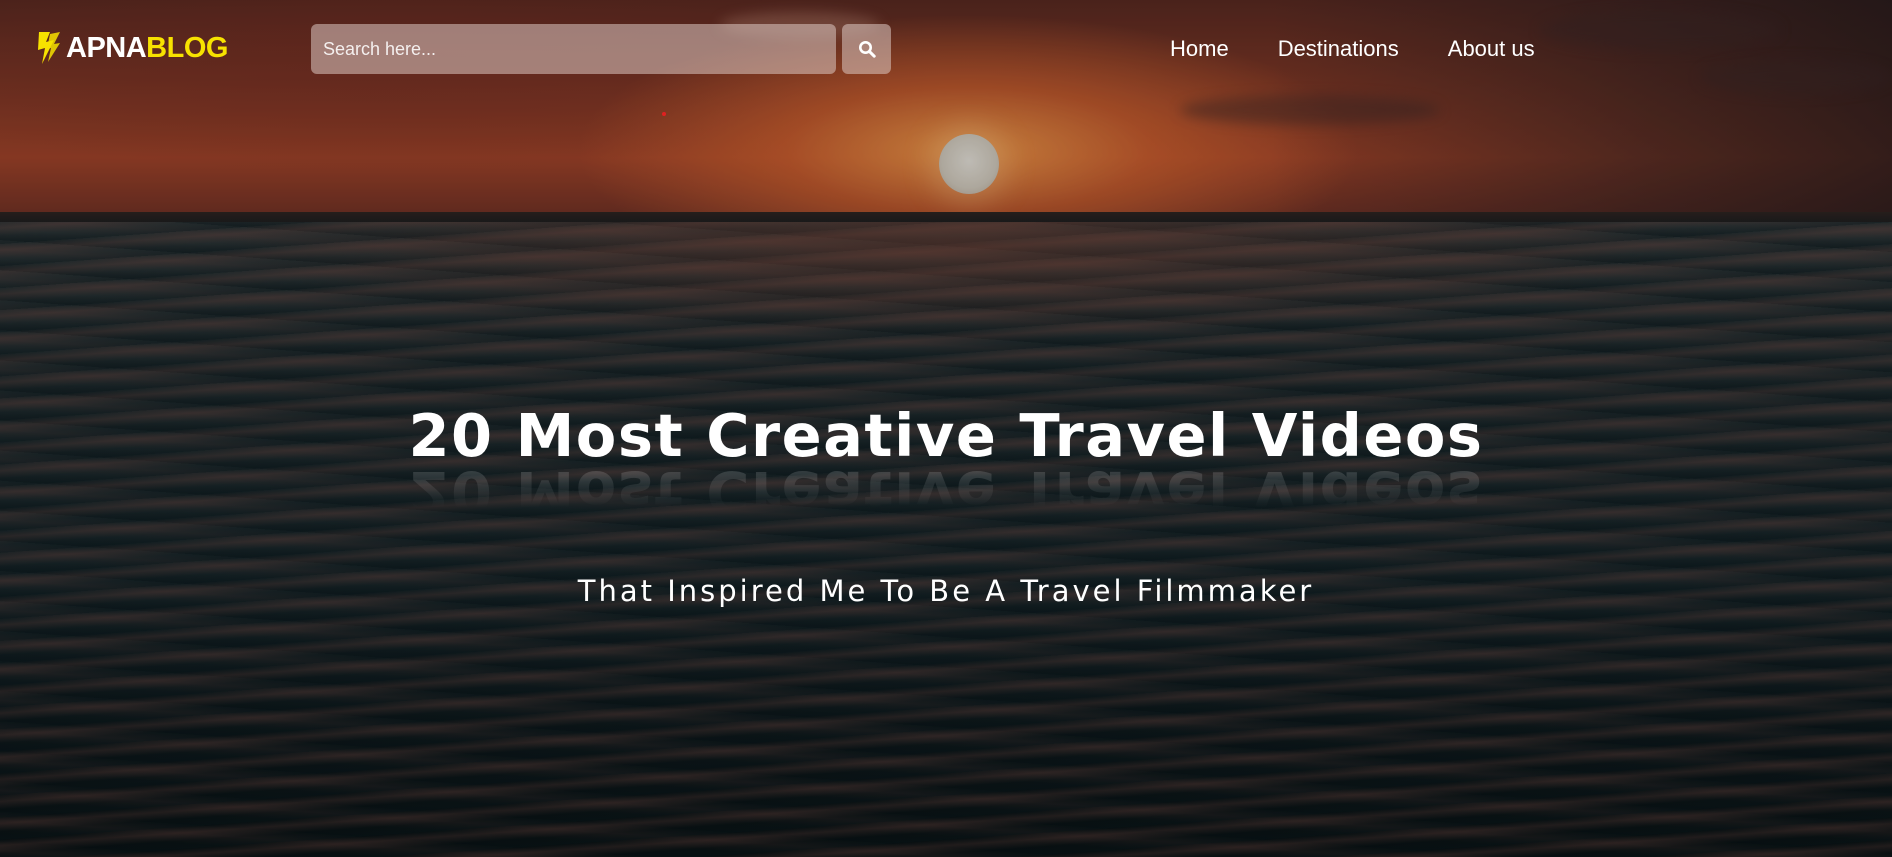  I want to click on nav-link-destinations: Destinations, so click(1338, 49).